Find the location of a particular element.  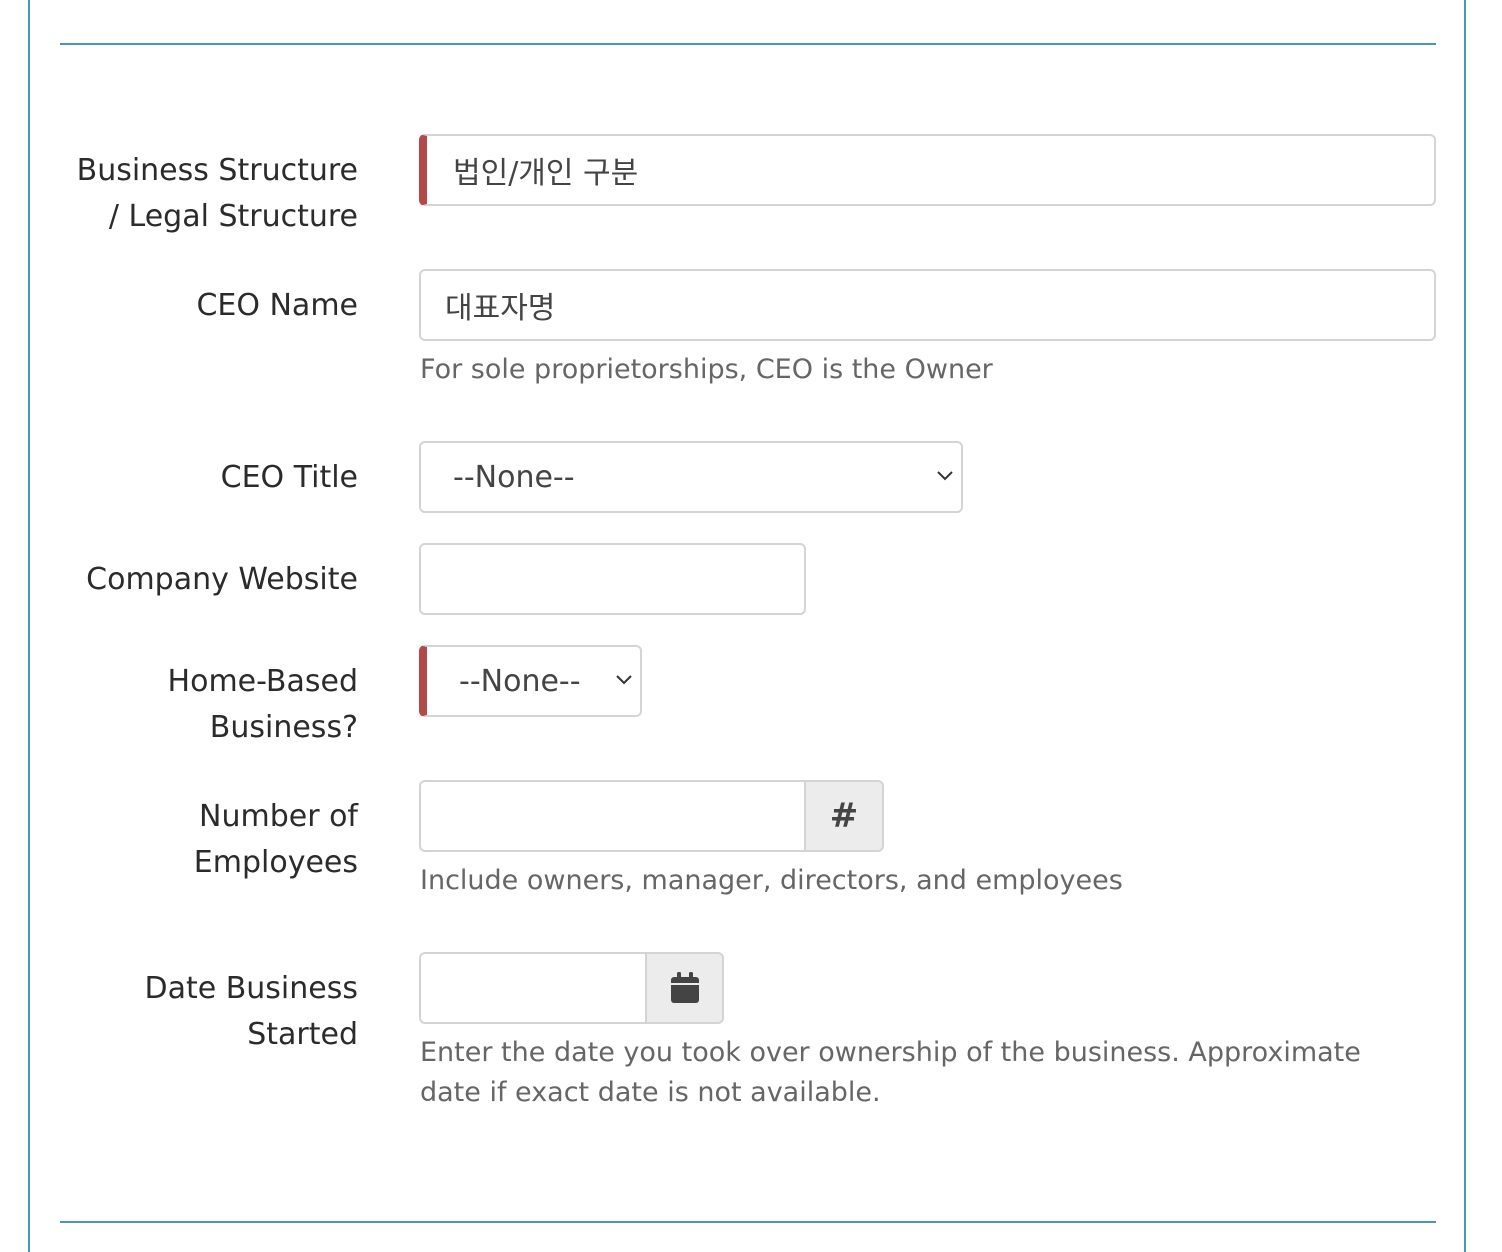

calendar-icon is located at coordinates (684, 987).